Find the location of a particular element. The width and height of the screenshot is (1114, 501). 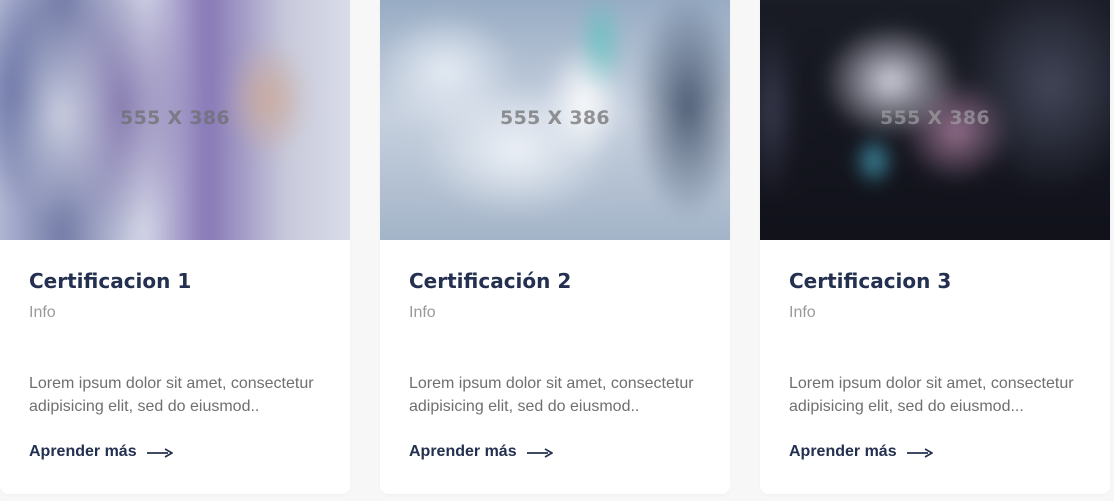

learn-more-link-3: Aprender más is located at coordinates (861, 452).